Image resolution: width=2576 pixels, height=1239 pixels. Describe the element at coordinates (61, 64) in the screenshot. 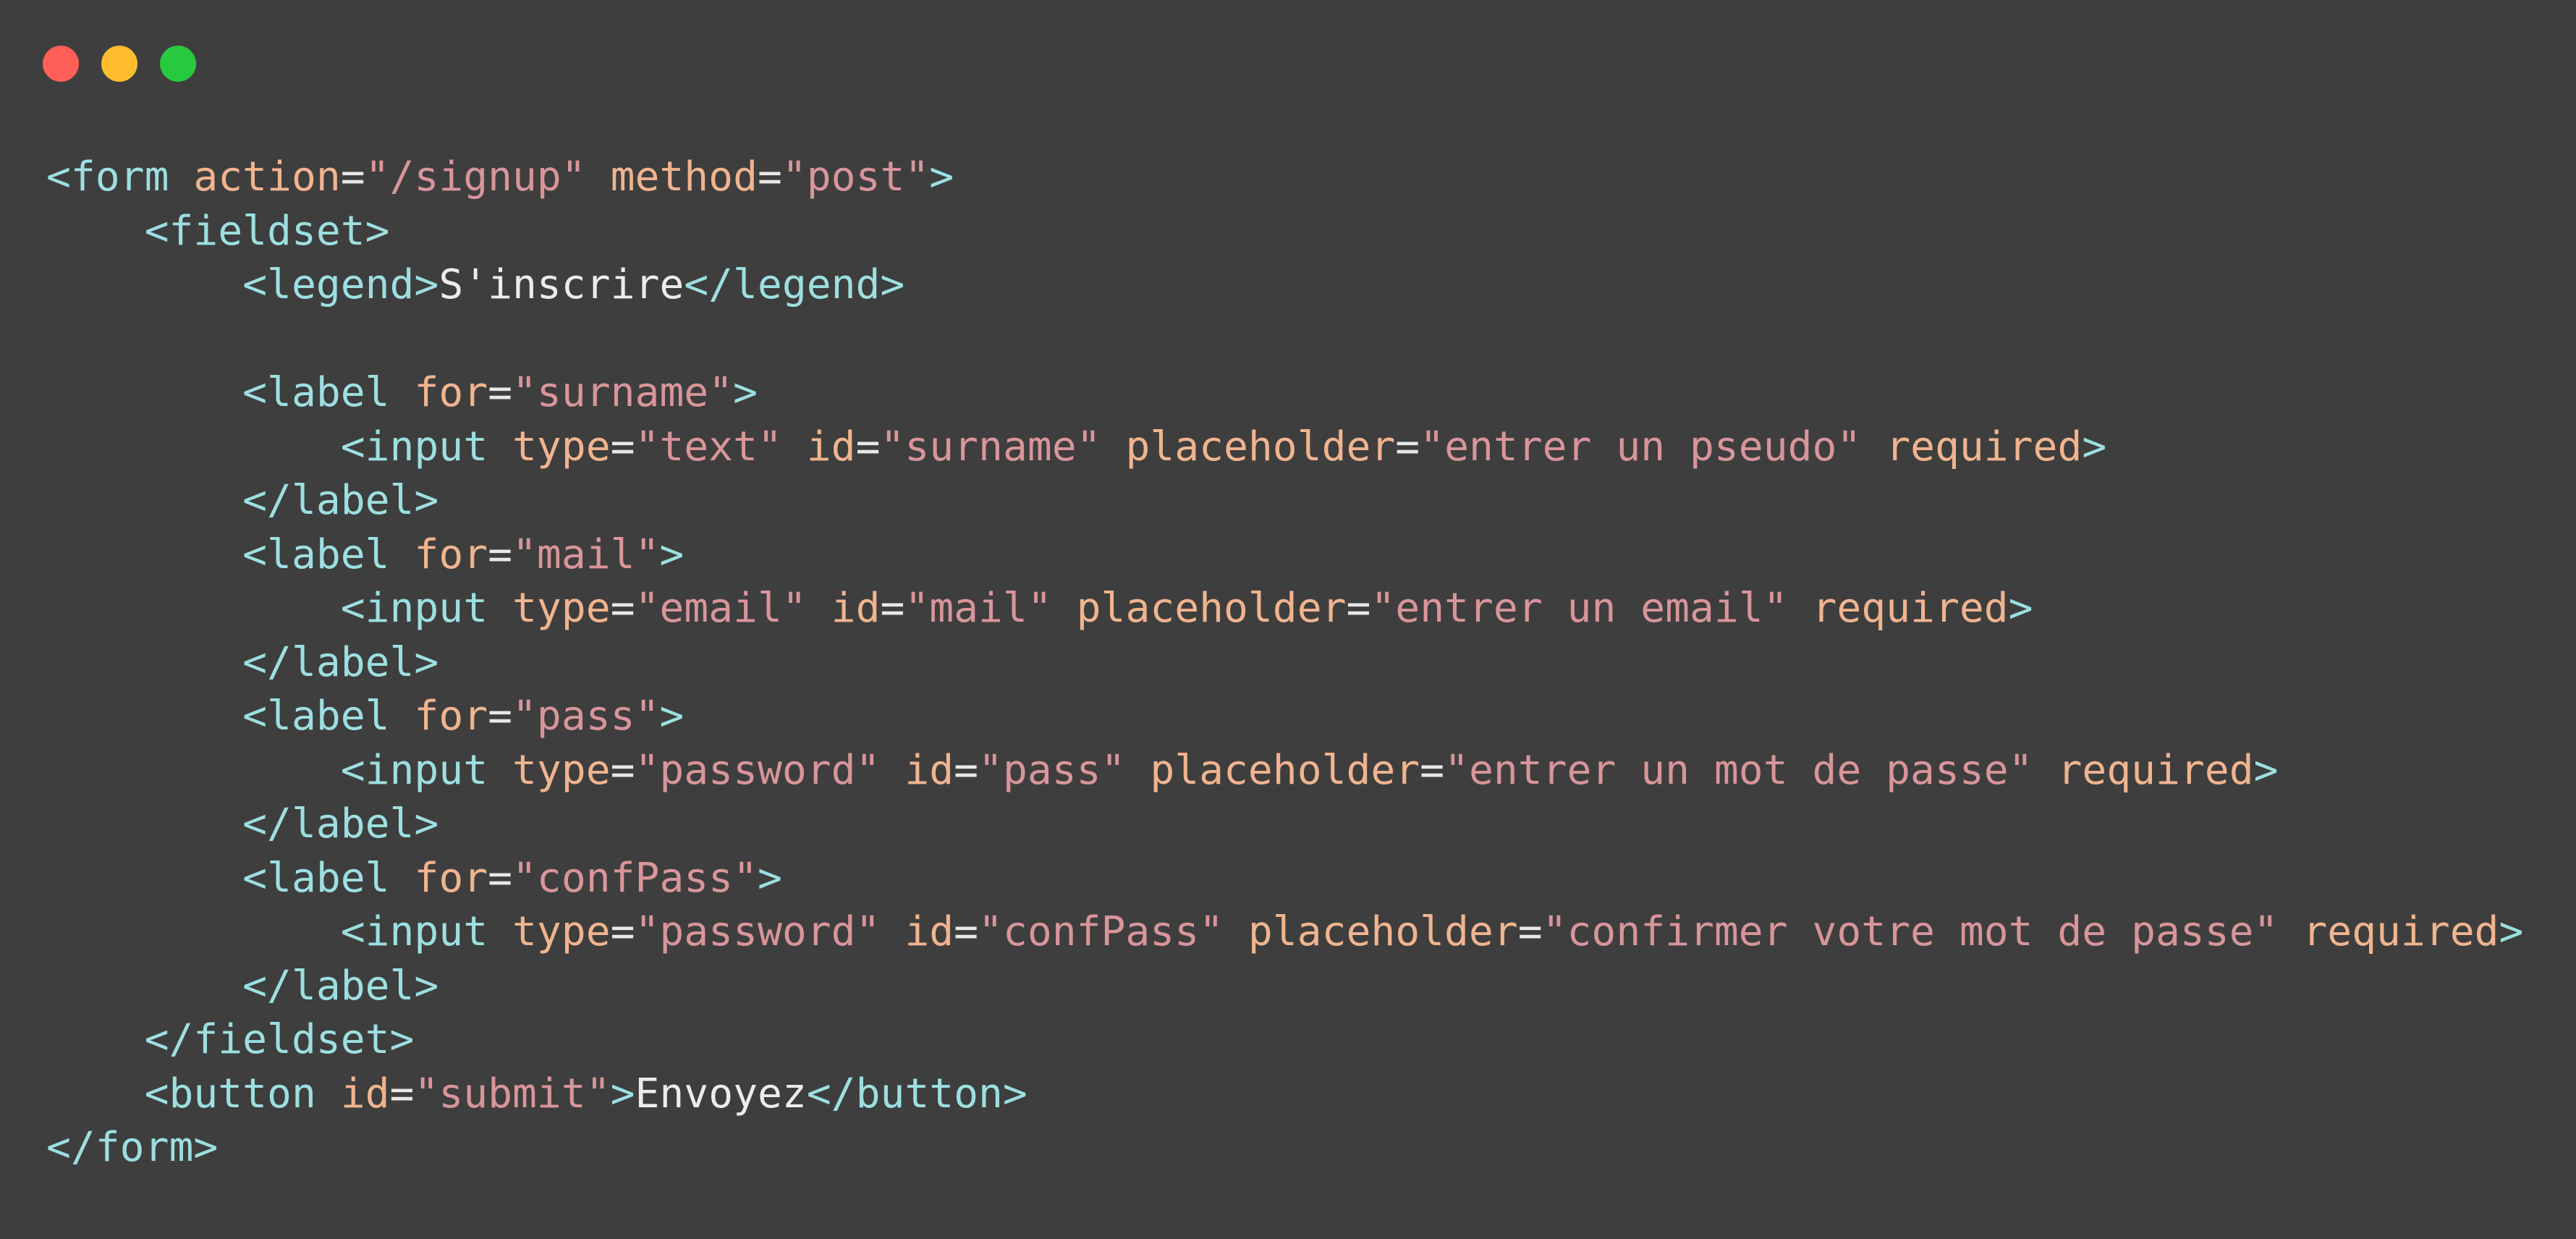

I see `close-icon` at that location.